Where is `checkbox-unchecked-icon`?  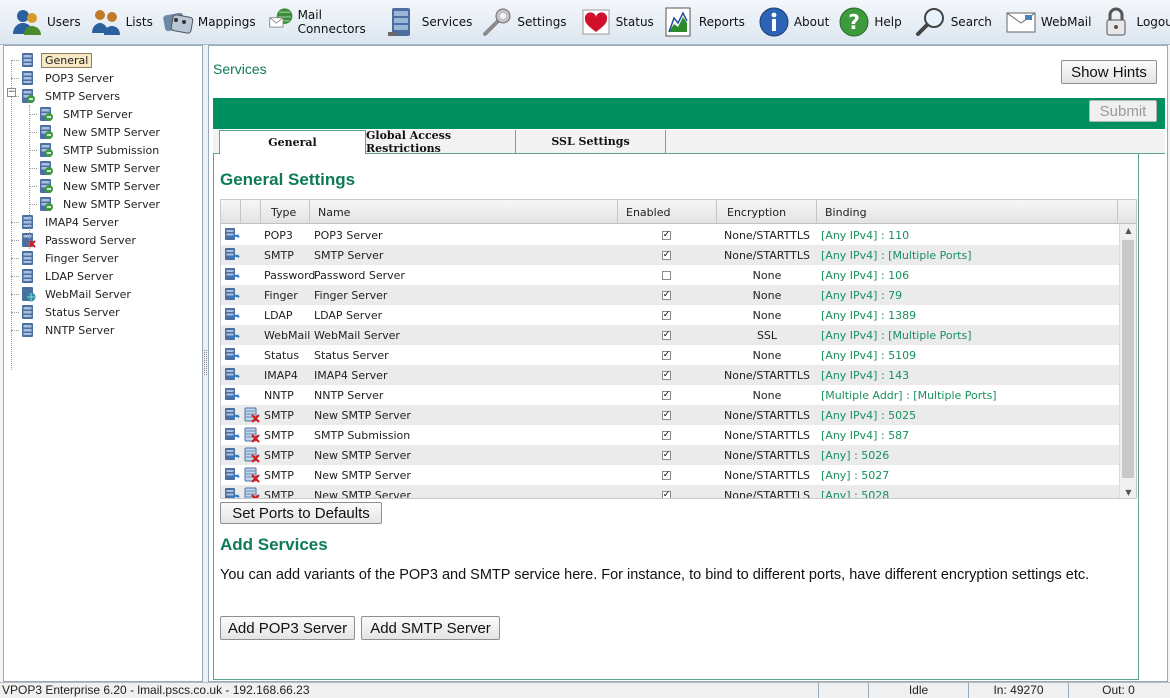
checkbox-unchecked-icon is located at coordinates (666, 275).